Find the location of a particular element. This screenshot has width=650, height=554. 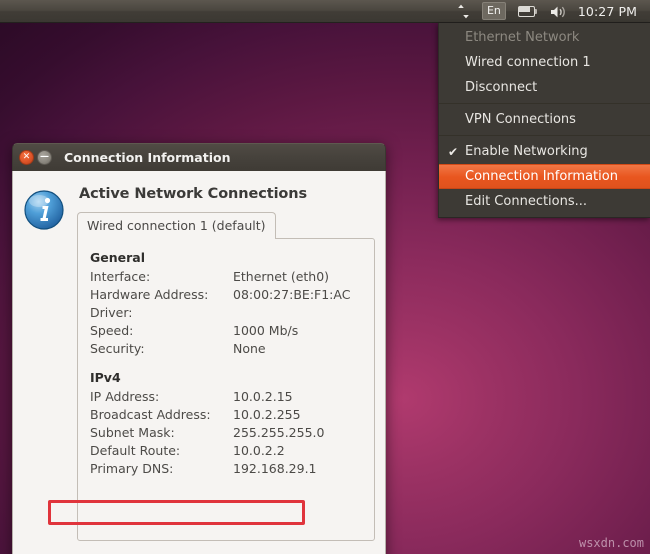

section-title-ipv4: IPv4 is located at coordinates (105, 377).